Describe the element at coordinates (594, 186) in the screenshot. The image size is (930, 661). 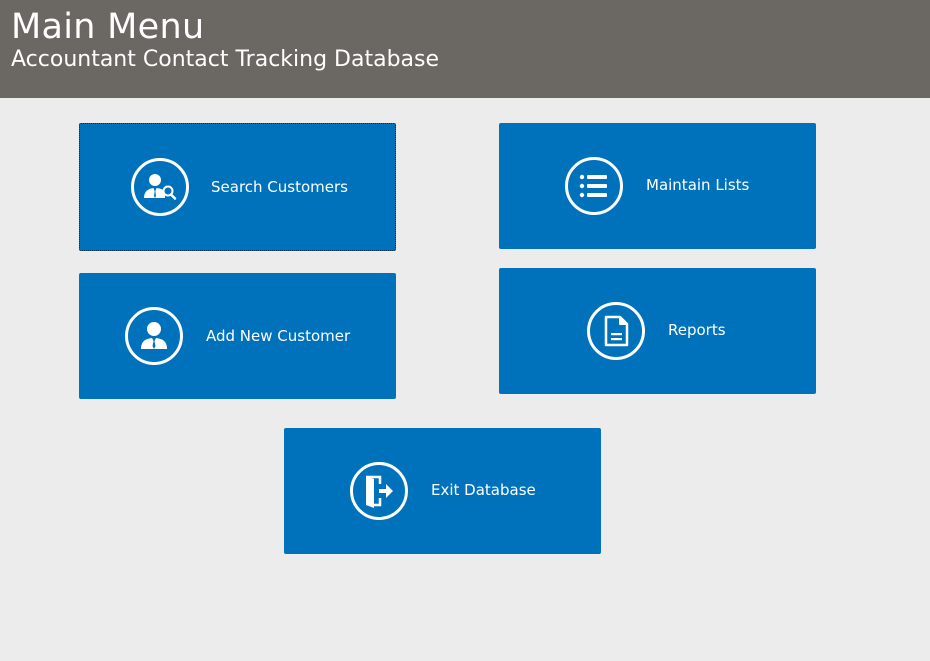
I see `list-icon` at that location.